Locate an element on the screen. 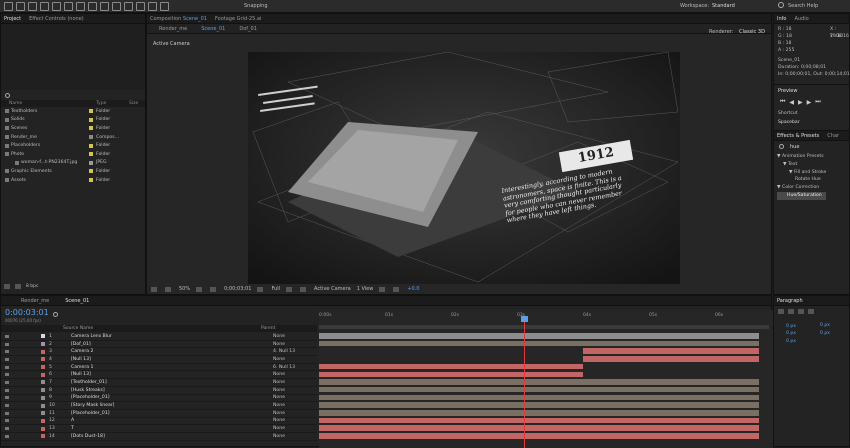 The width and height of the screenshot is (850, 448). subtab-scene-01: Scene_01 is located at coordinates (213, 29).